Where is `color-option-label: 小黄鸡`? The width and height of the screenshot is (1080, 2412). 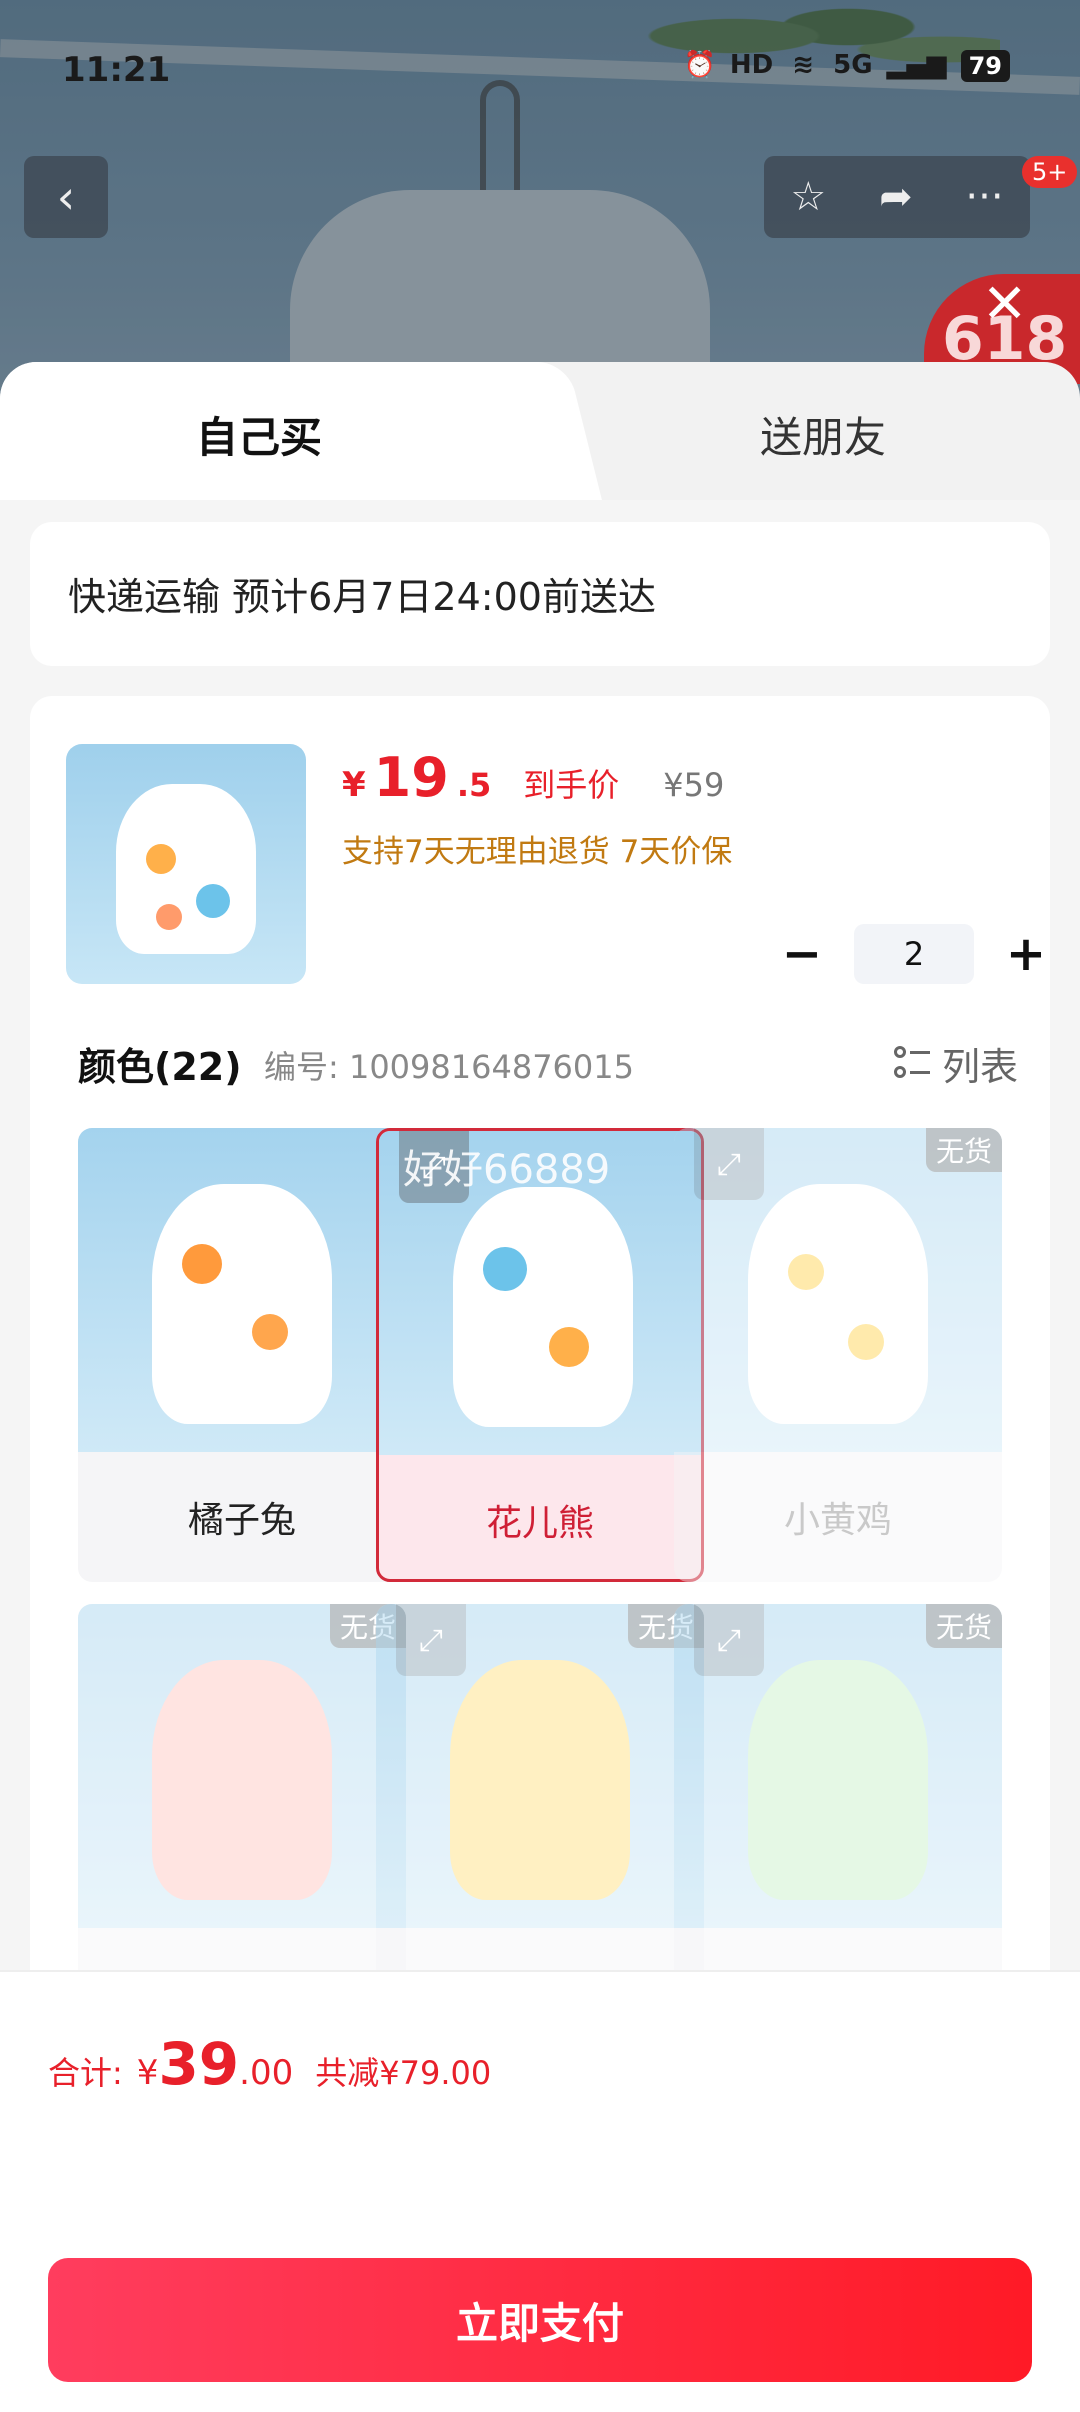
color-option-label: 小黄鸡 is located at coordinates (837, 1520).